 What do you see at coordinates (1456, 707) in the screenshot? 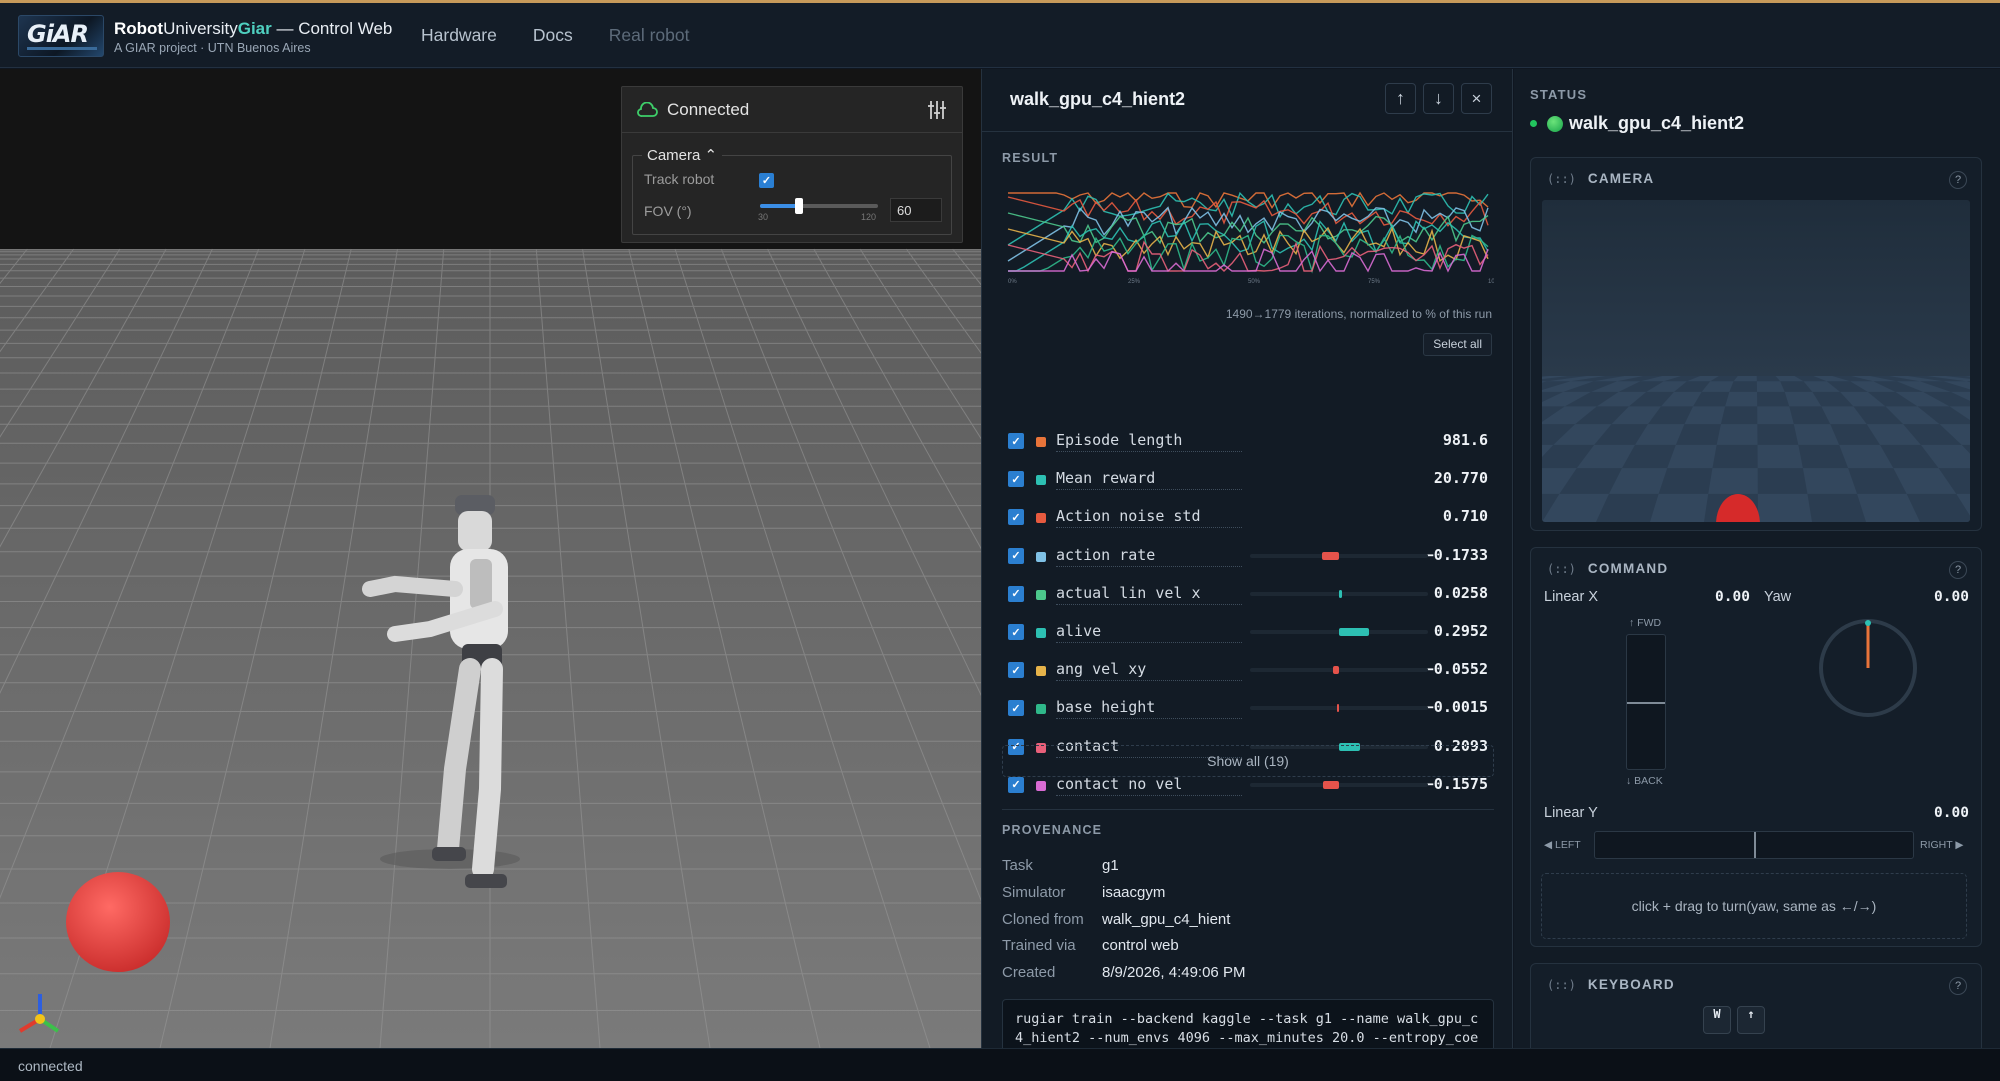
I see `metric-value: −0.0015` at bounding box center [1456, 707].